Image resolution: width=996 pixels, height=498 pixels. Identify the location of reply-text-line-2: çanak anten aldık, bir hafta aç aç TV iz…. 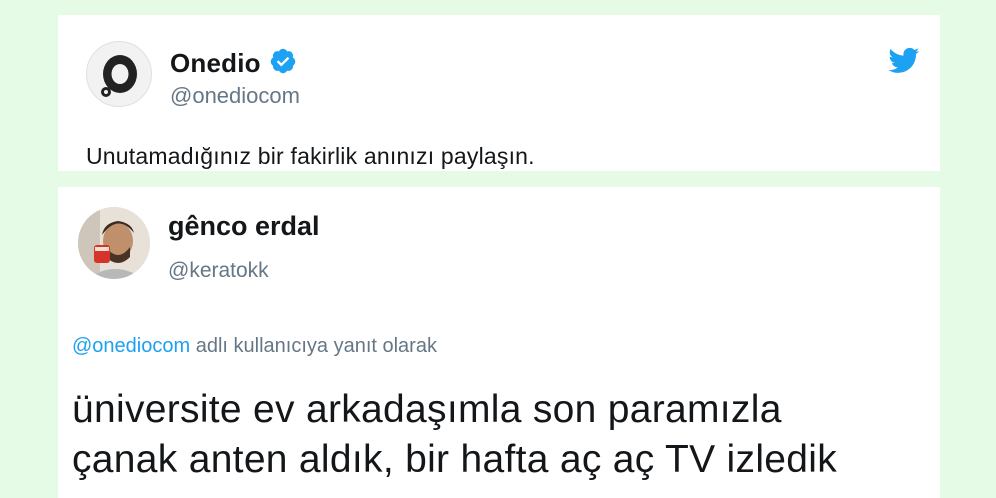
(455, 459).